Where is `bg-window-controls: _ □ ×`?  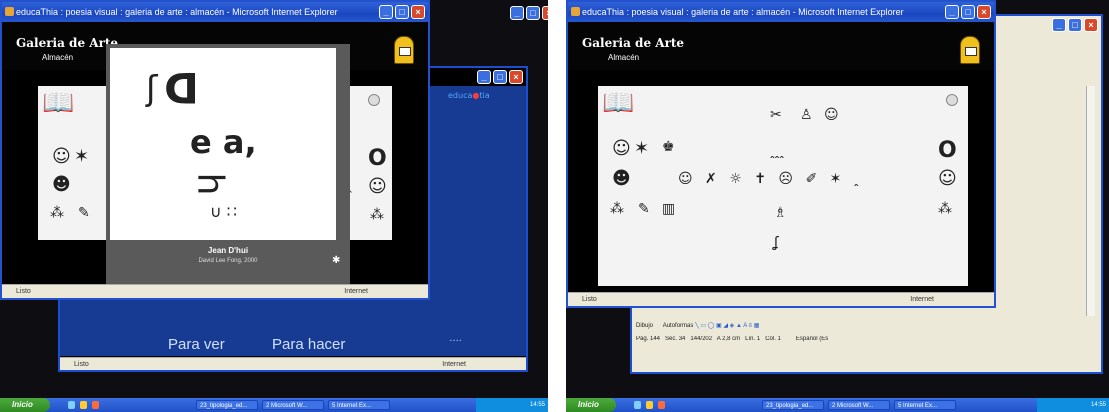 bg-window-controls: _ □ × is located at coordinates (500, 77).